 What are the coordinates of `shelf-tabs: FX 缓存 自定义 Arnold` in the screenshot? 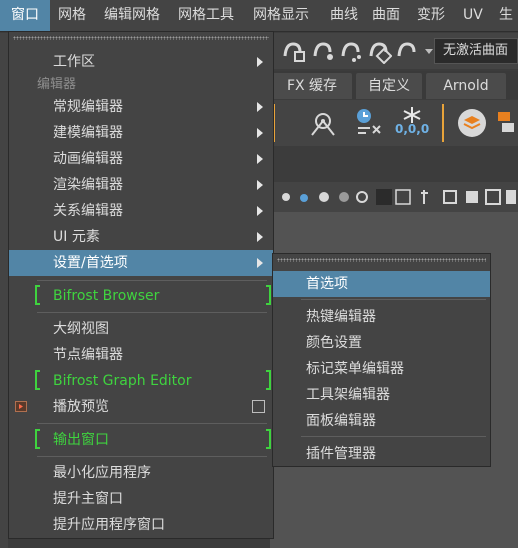 It's located at (394, 85).